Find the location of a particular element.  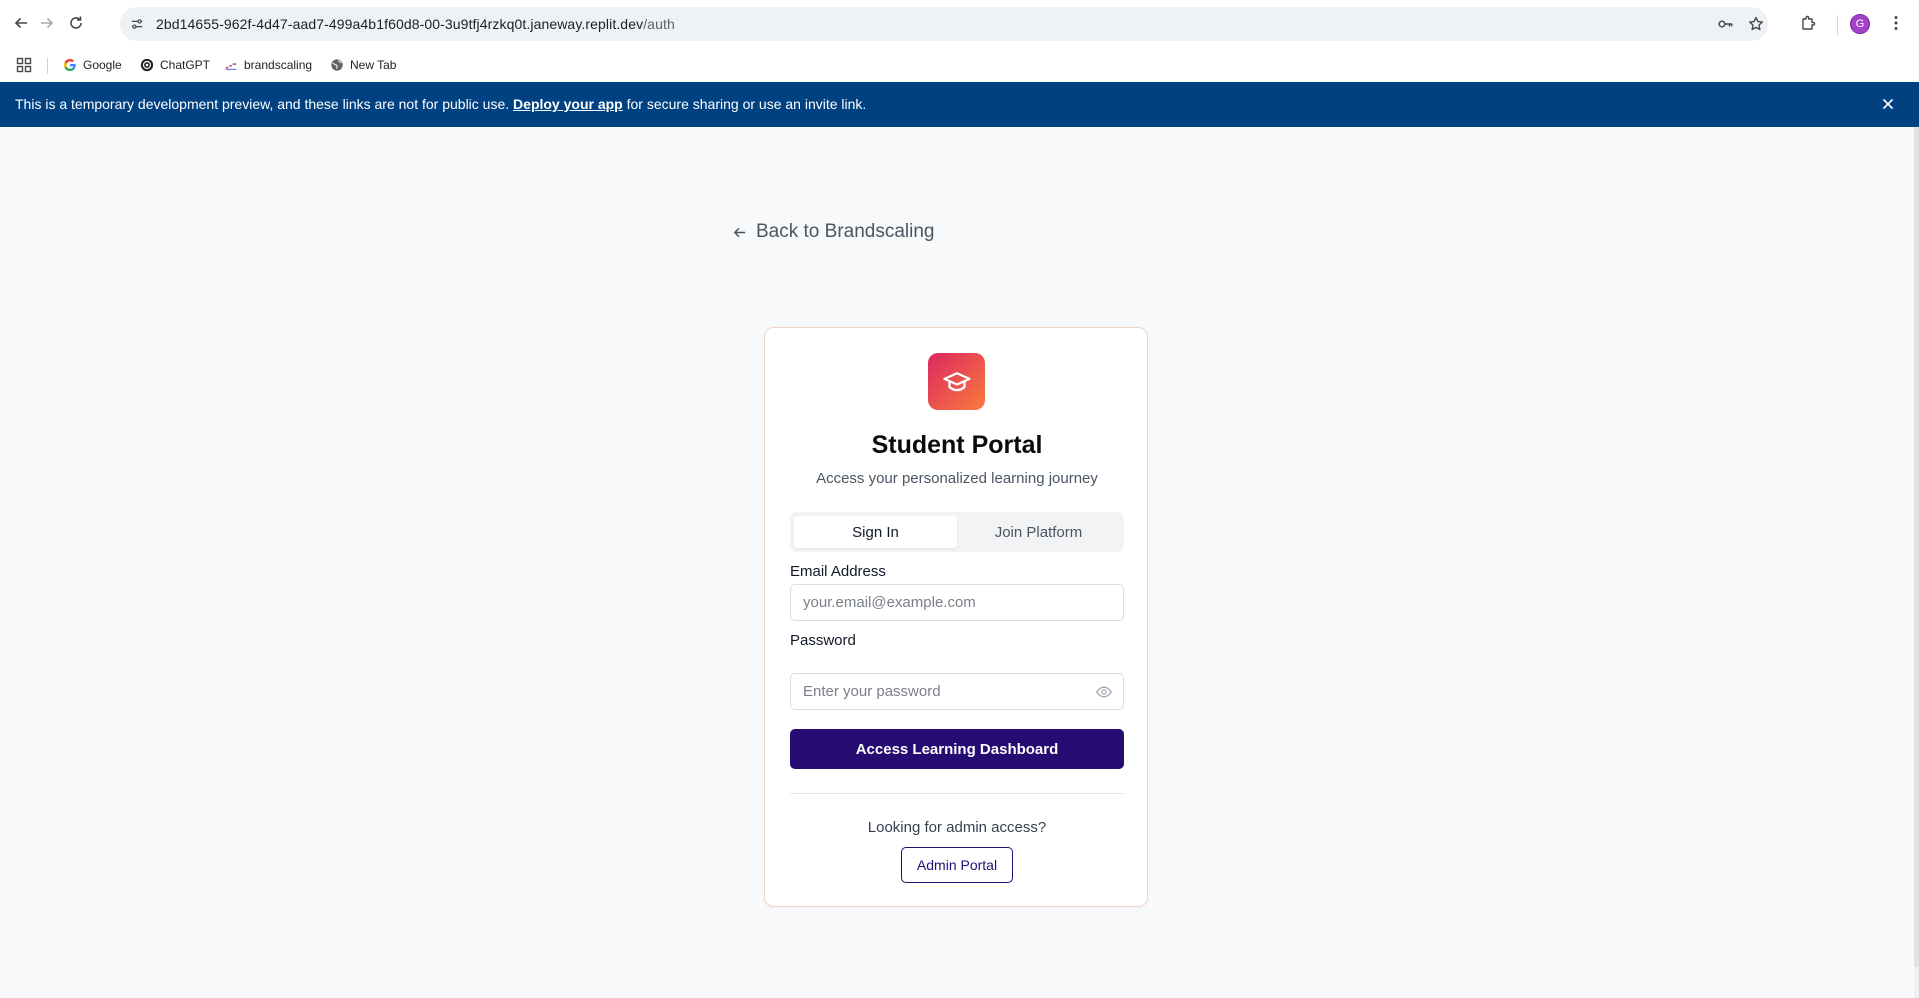

password-label: Password is located at coordinates (823, 640).